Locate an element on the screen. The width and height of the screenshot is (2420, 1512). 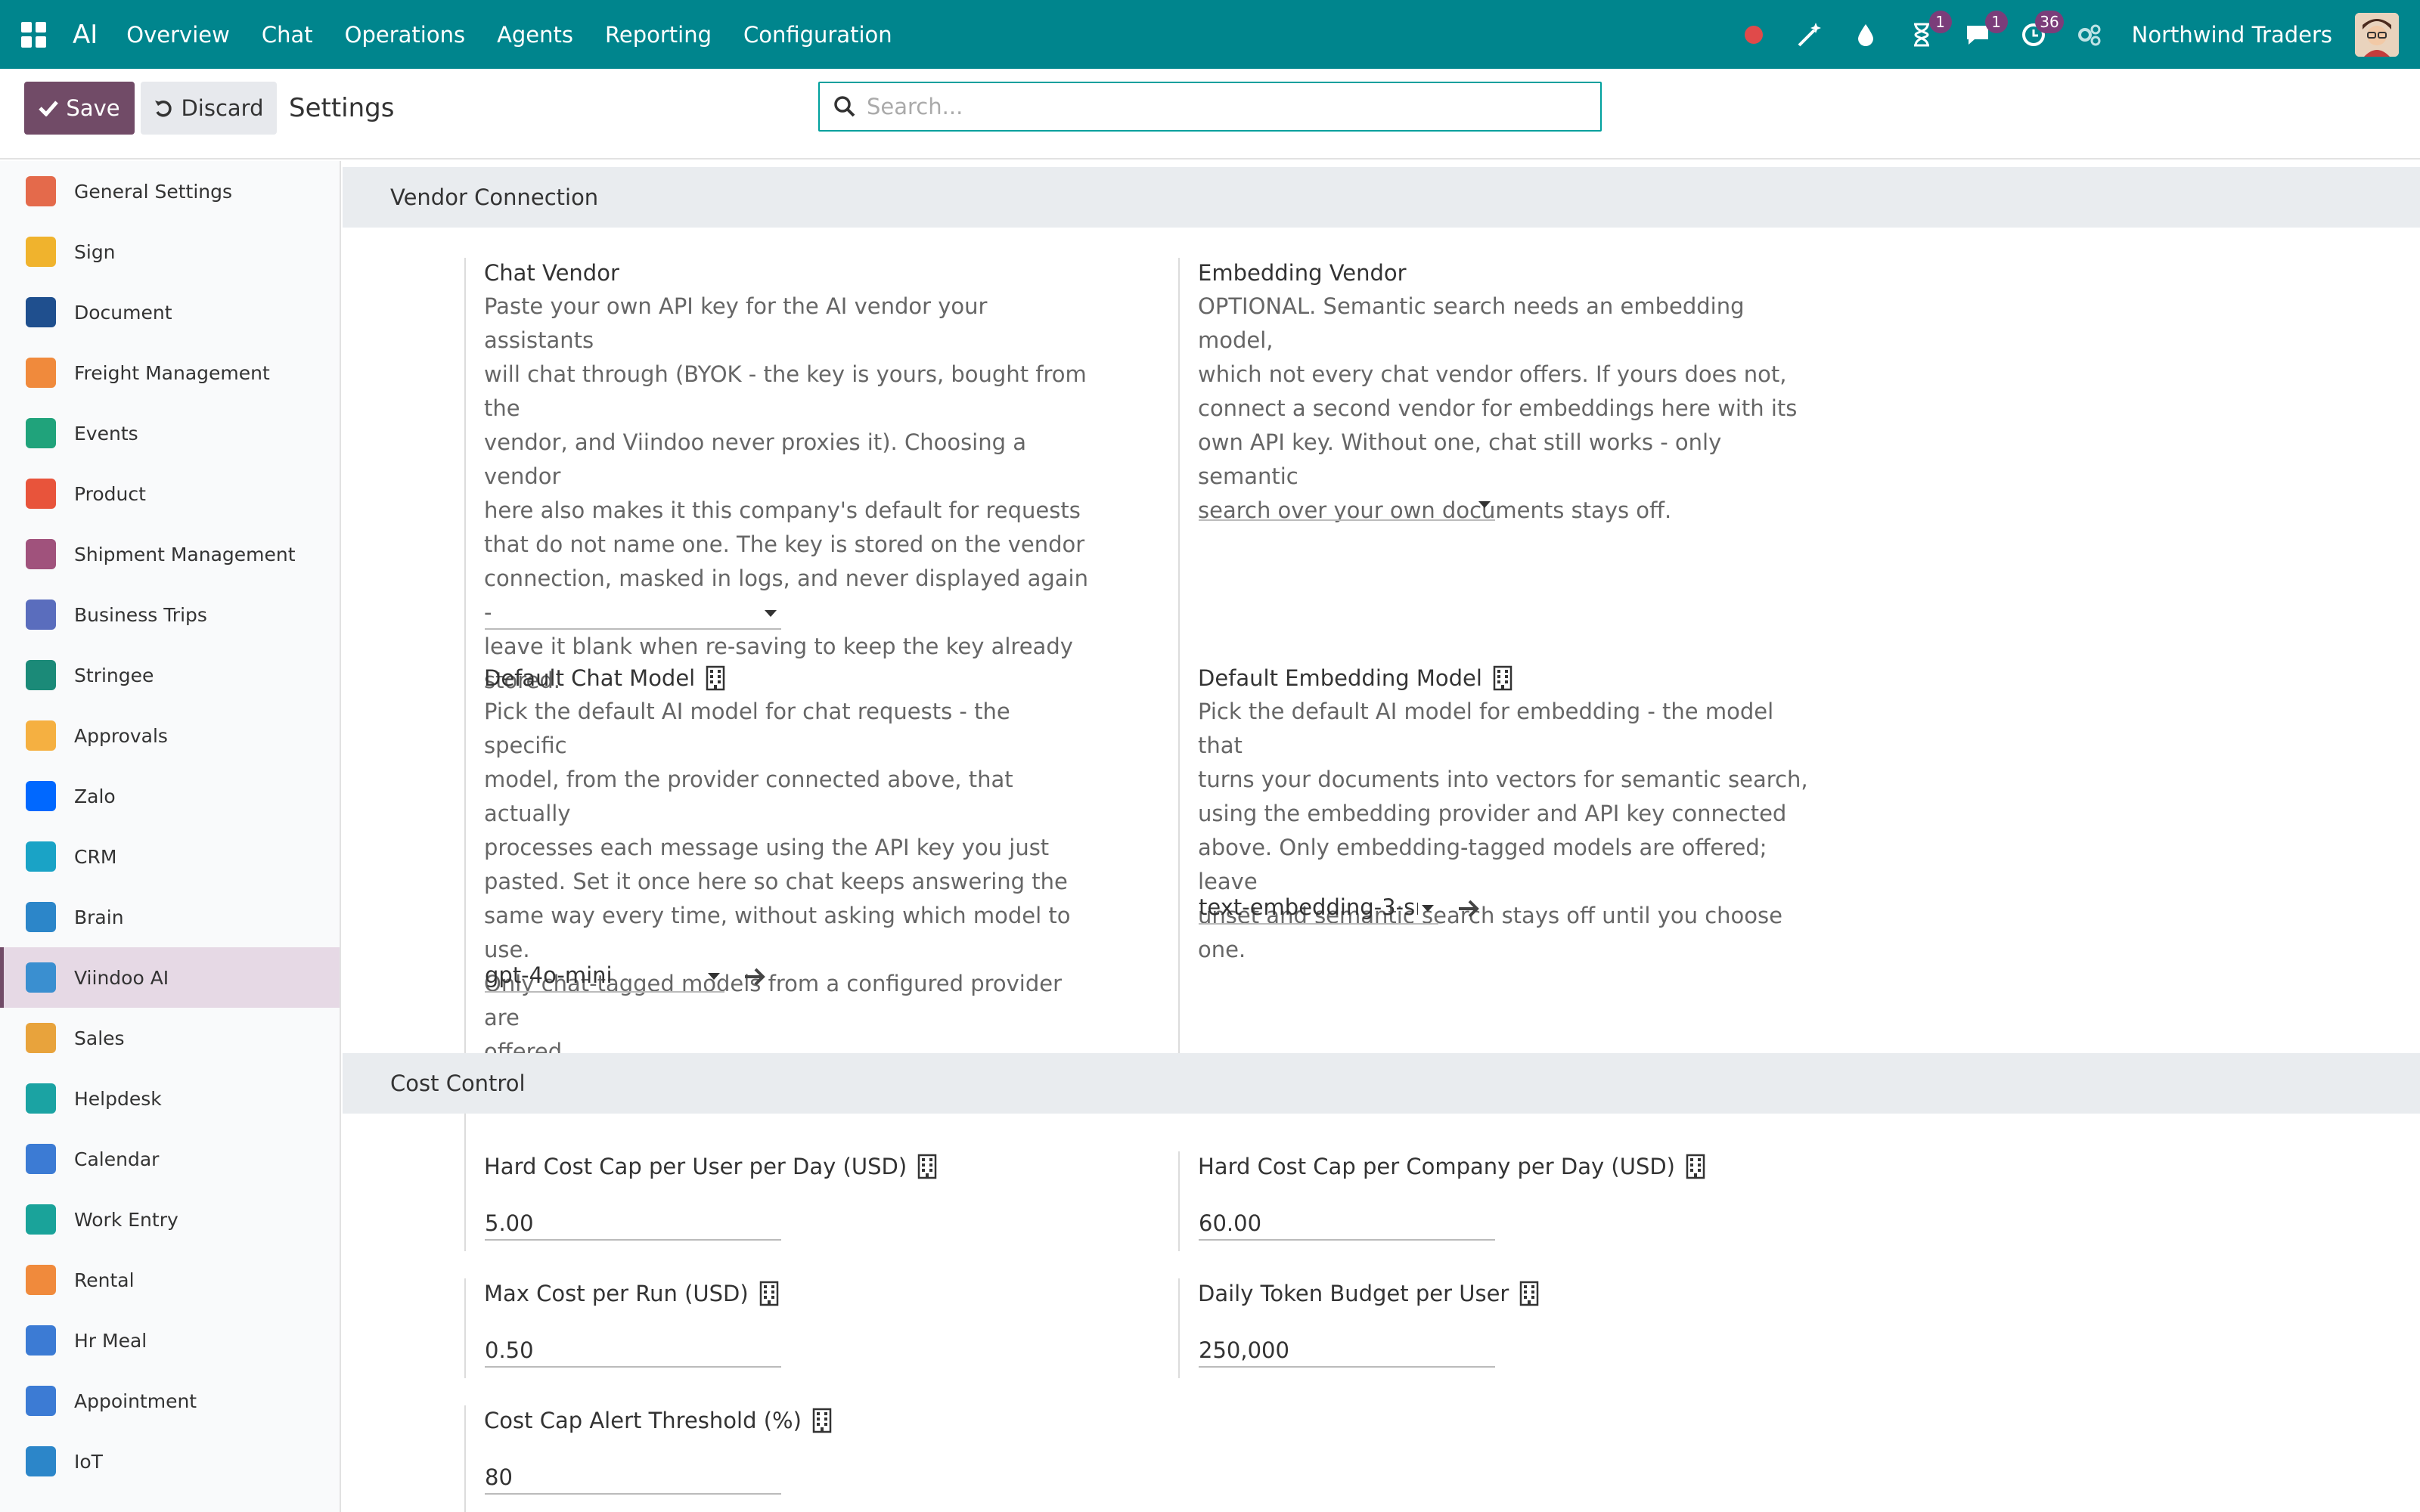
sidebar-item-sales: Sales is located at coordinates (170, 1038).